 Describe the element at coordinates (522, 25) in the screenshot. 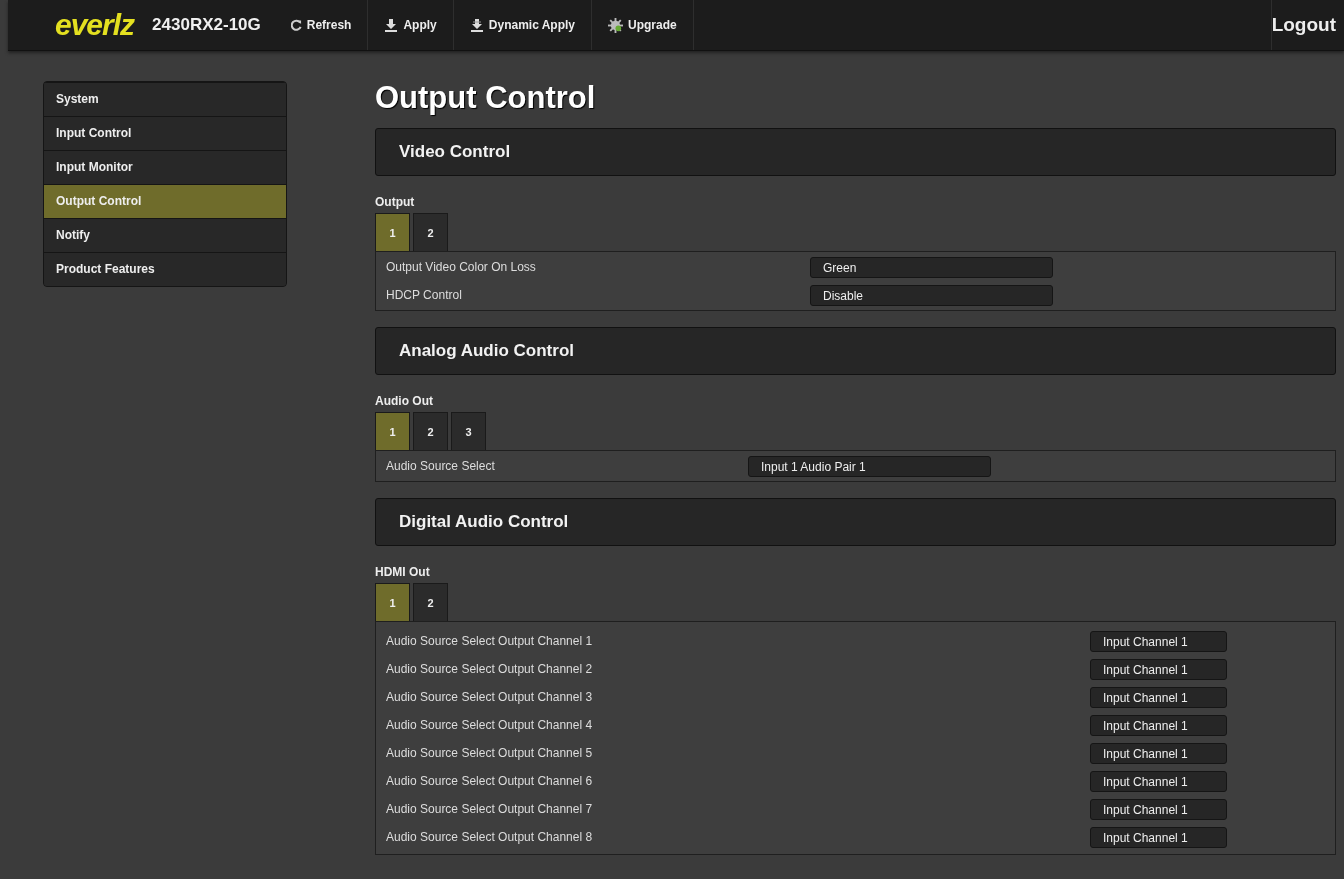

I see `dynamic-apply-button: Dynamic Apply` at that location.